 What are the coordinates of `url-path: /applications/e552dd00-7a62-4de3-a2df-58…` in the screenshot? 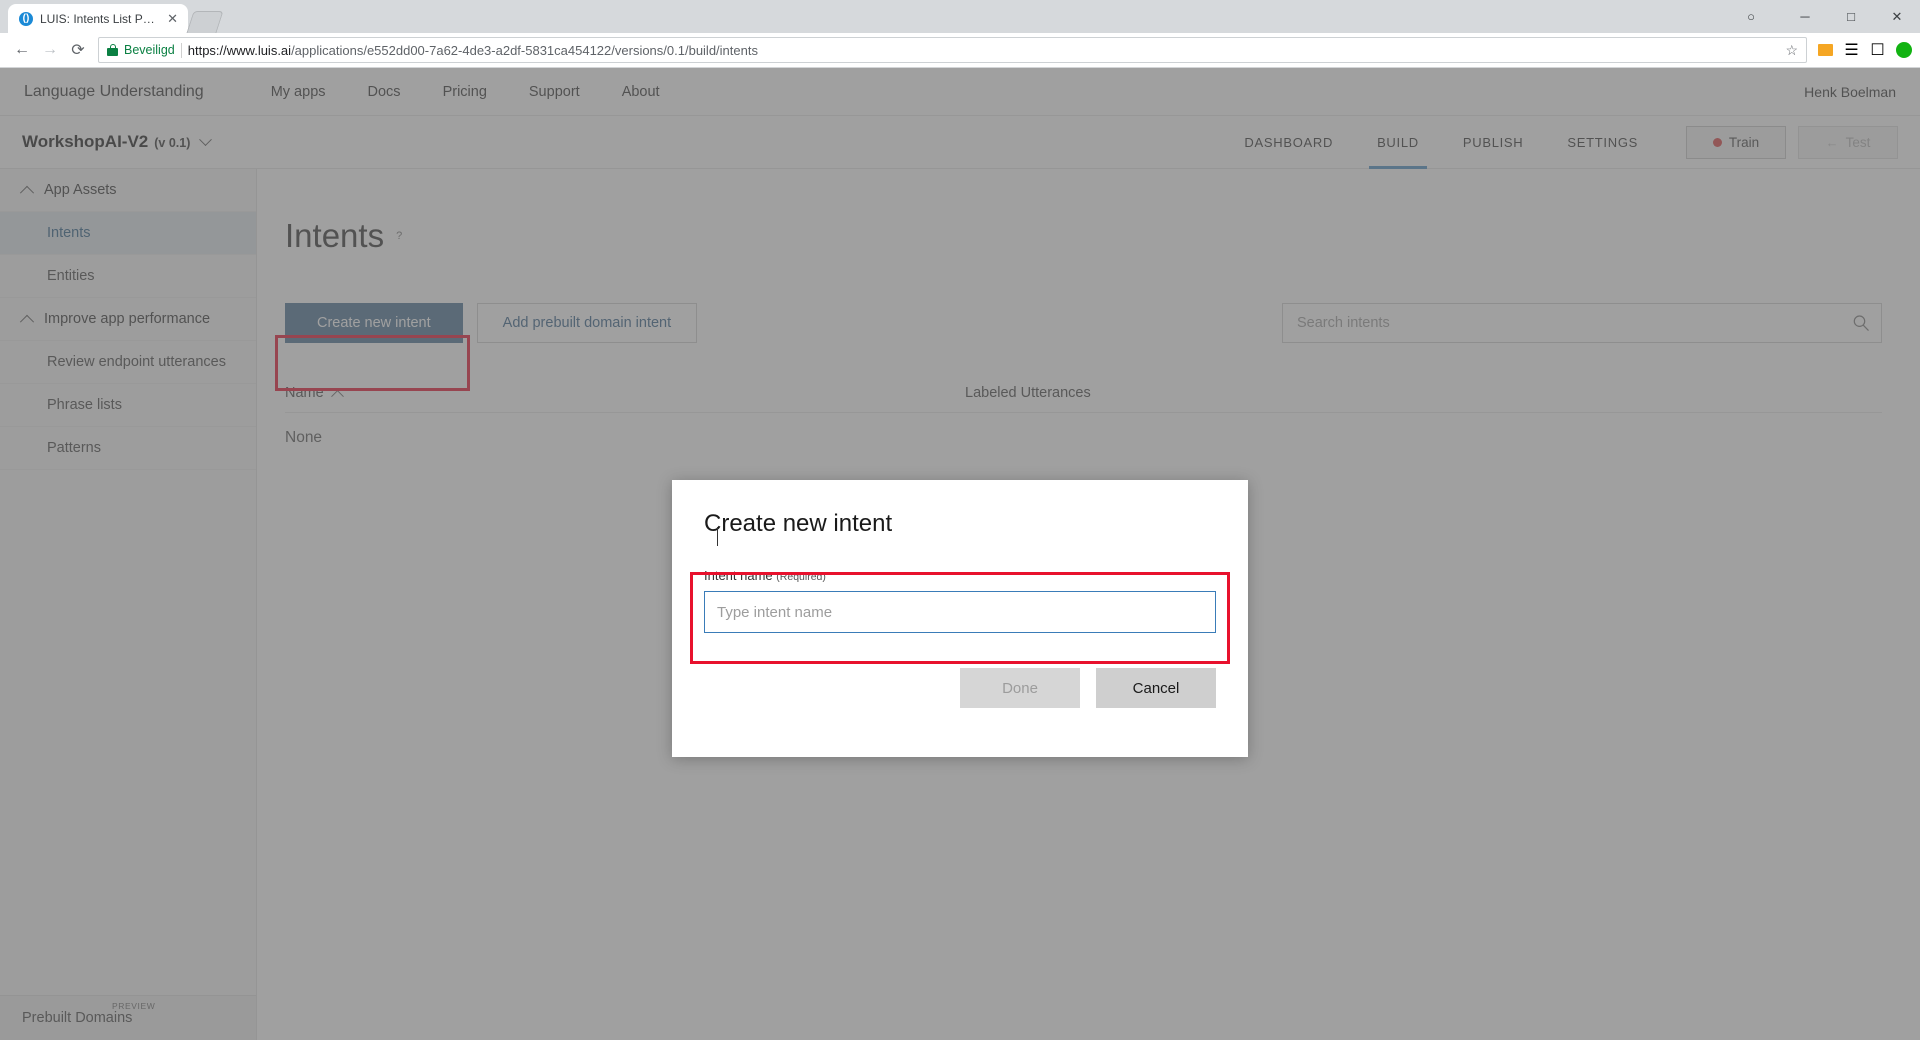 It's located at (524, 50).